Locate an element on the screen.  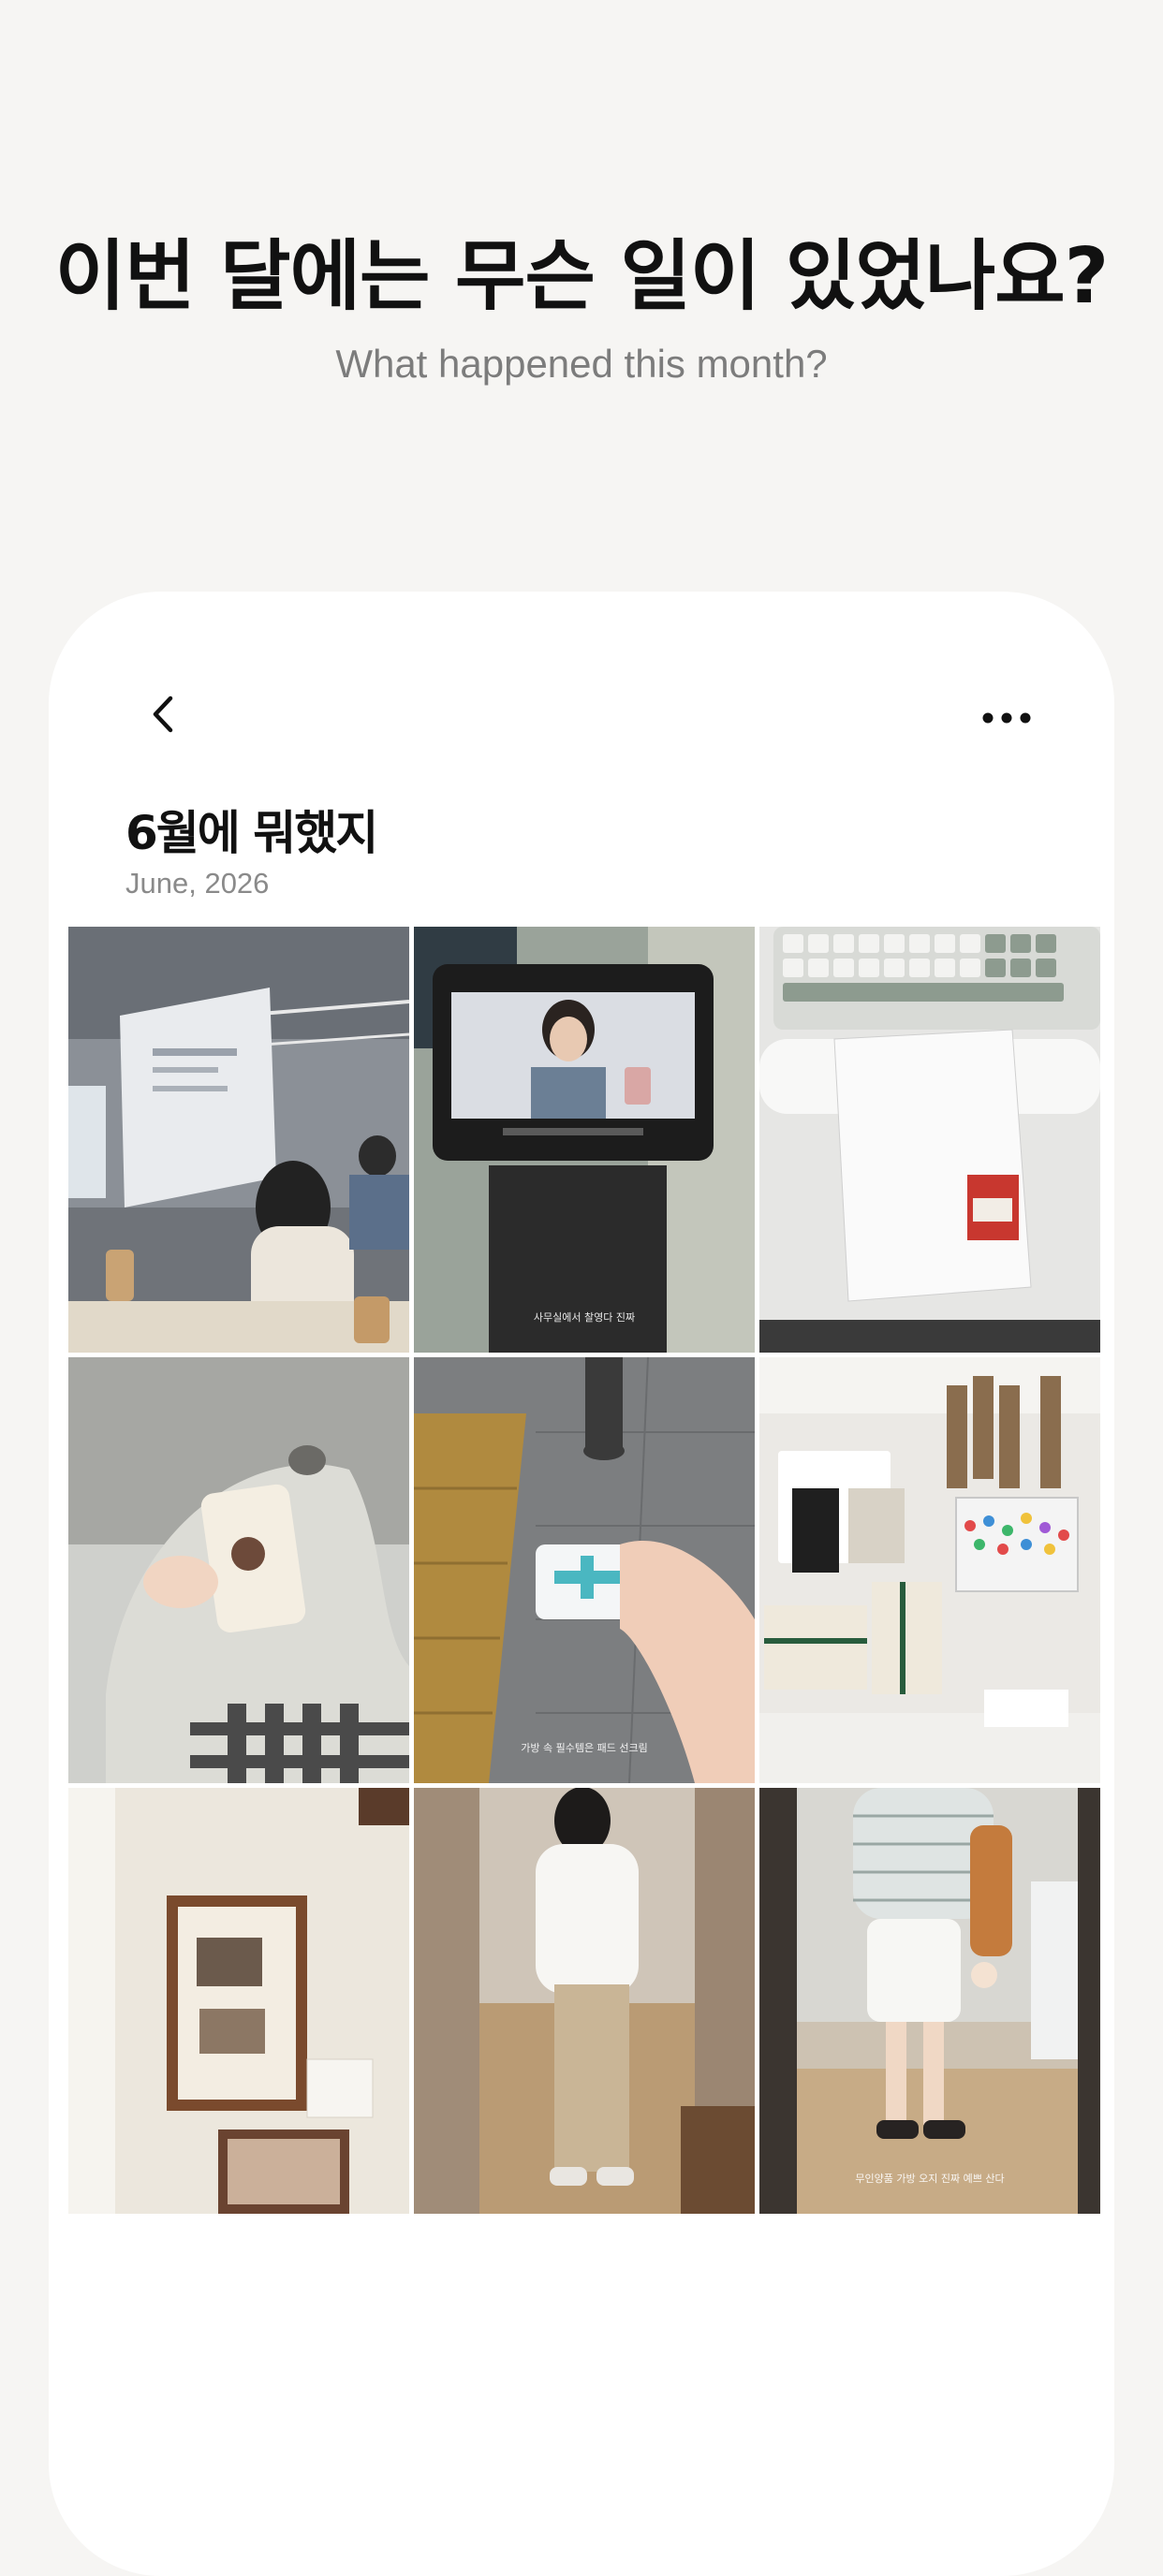
photo-thumbnail: 무인양품 가방 오지 진짜 예쁘 산다 is located at coordinates (929, 2001).